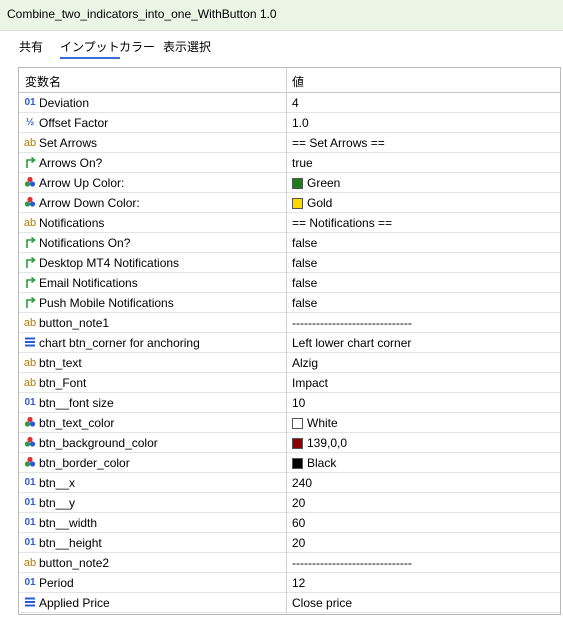 Image resolution: width=563 pixels, height=617 pixels. I want to click on param-row: ab Set Arrows == Set Arrows ==, so click(289, 143).